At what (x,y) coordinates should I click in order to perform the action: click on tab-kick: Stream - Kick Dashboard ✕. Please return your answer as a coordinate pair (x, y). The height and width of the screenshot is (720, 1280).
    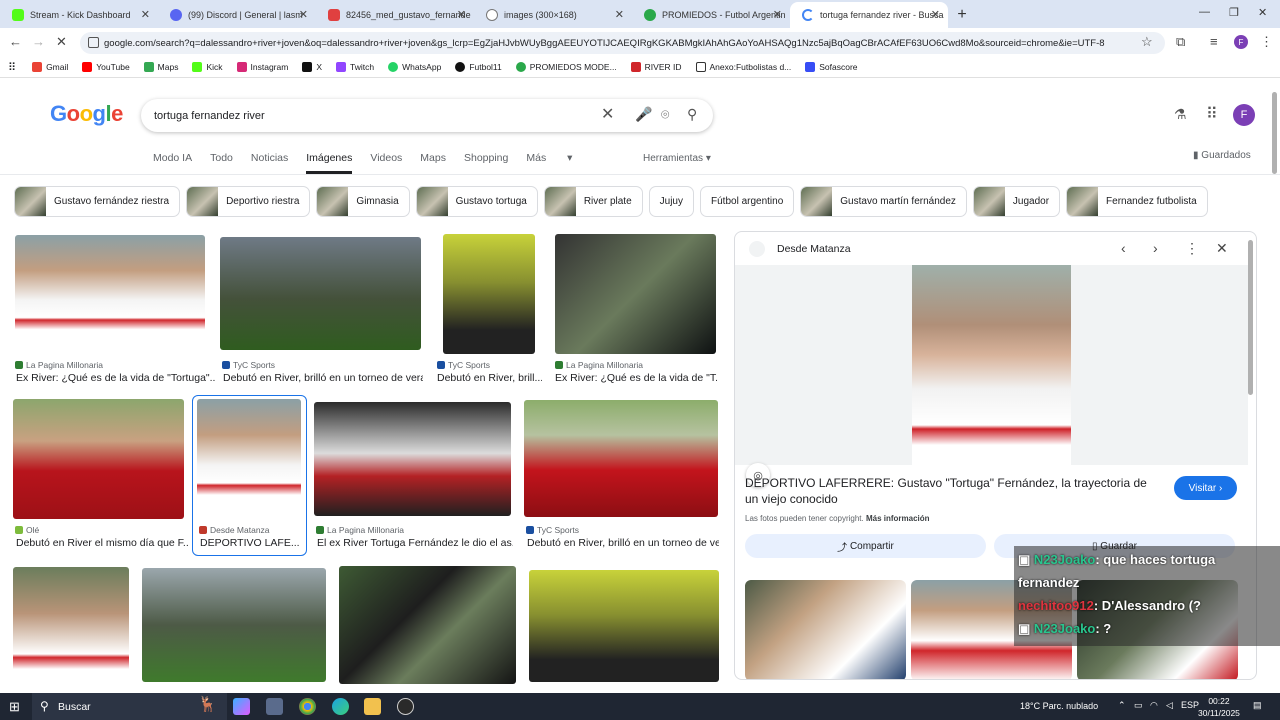
    Looking at the image, I should click on (79, 15).